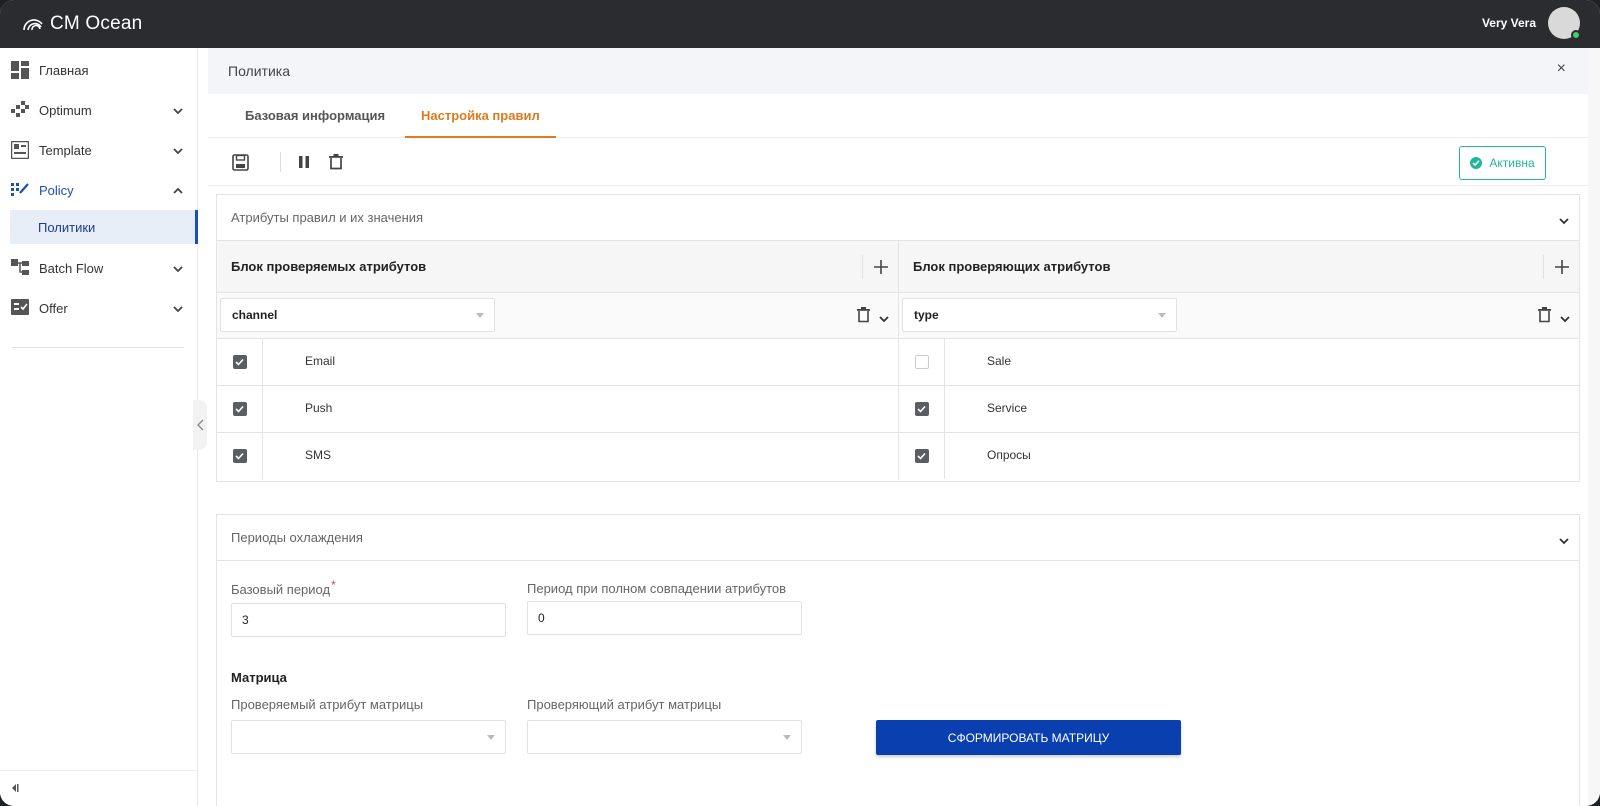 This screenshot has height=806, width=1600. Describe the element at coordinates (999, 361) in the screenshot. I see `option-label: Sale` at that location.